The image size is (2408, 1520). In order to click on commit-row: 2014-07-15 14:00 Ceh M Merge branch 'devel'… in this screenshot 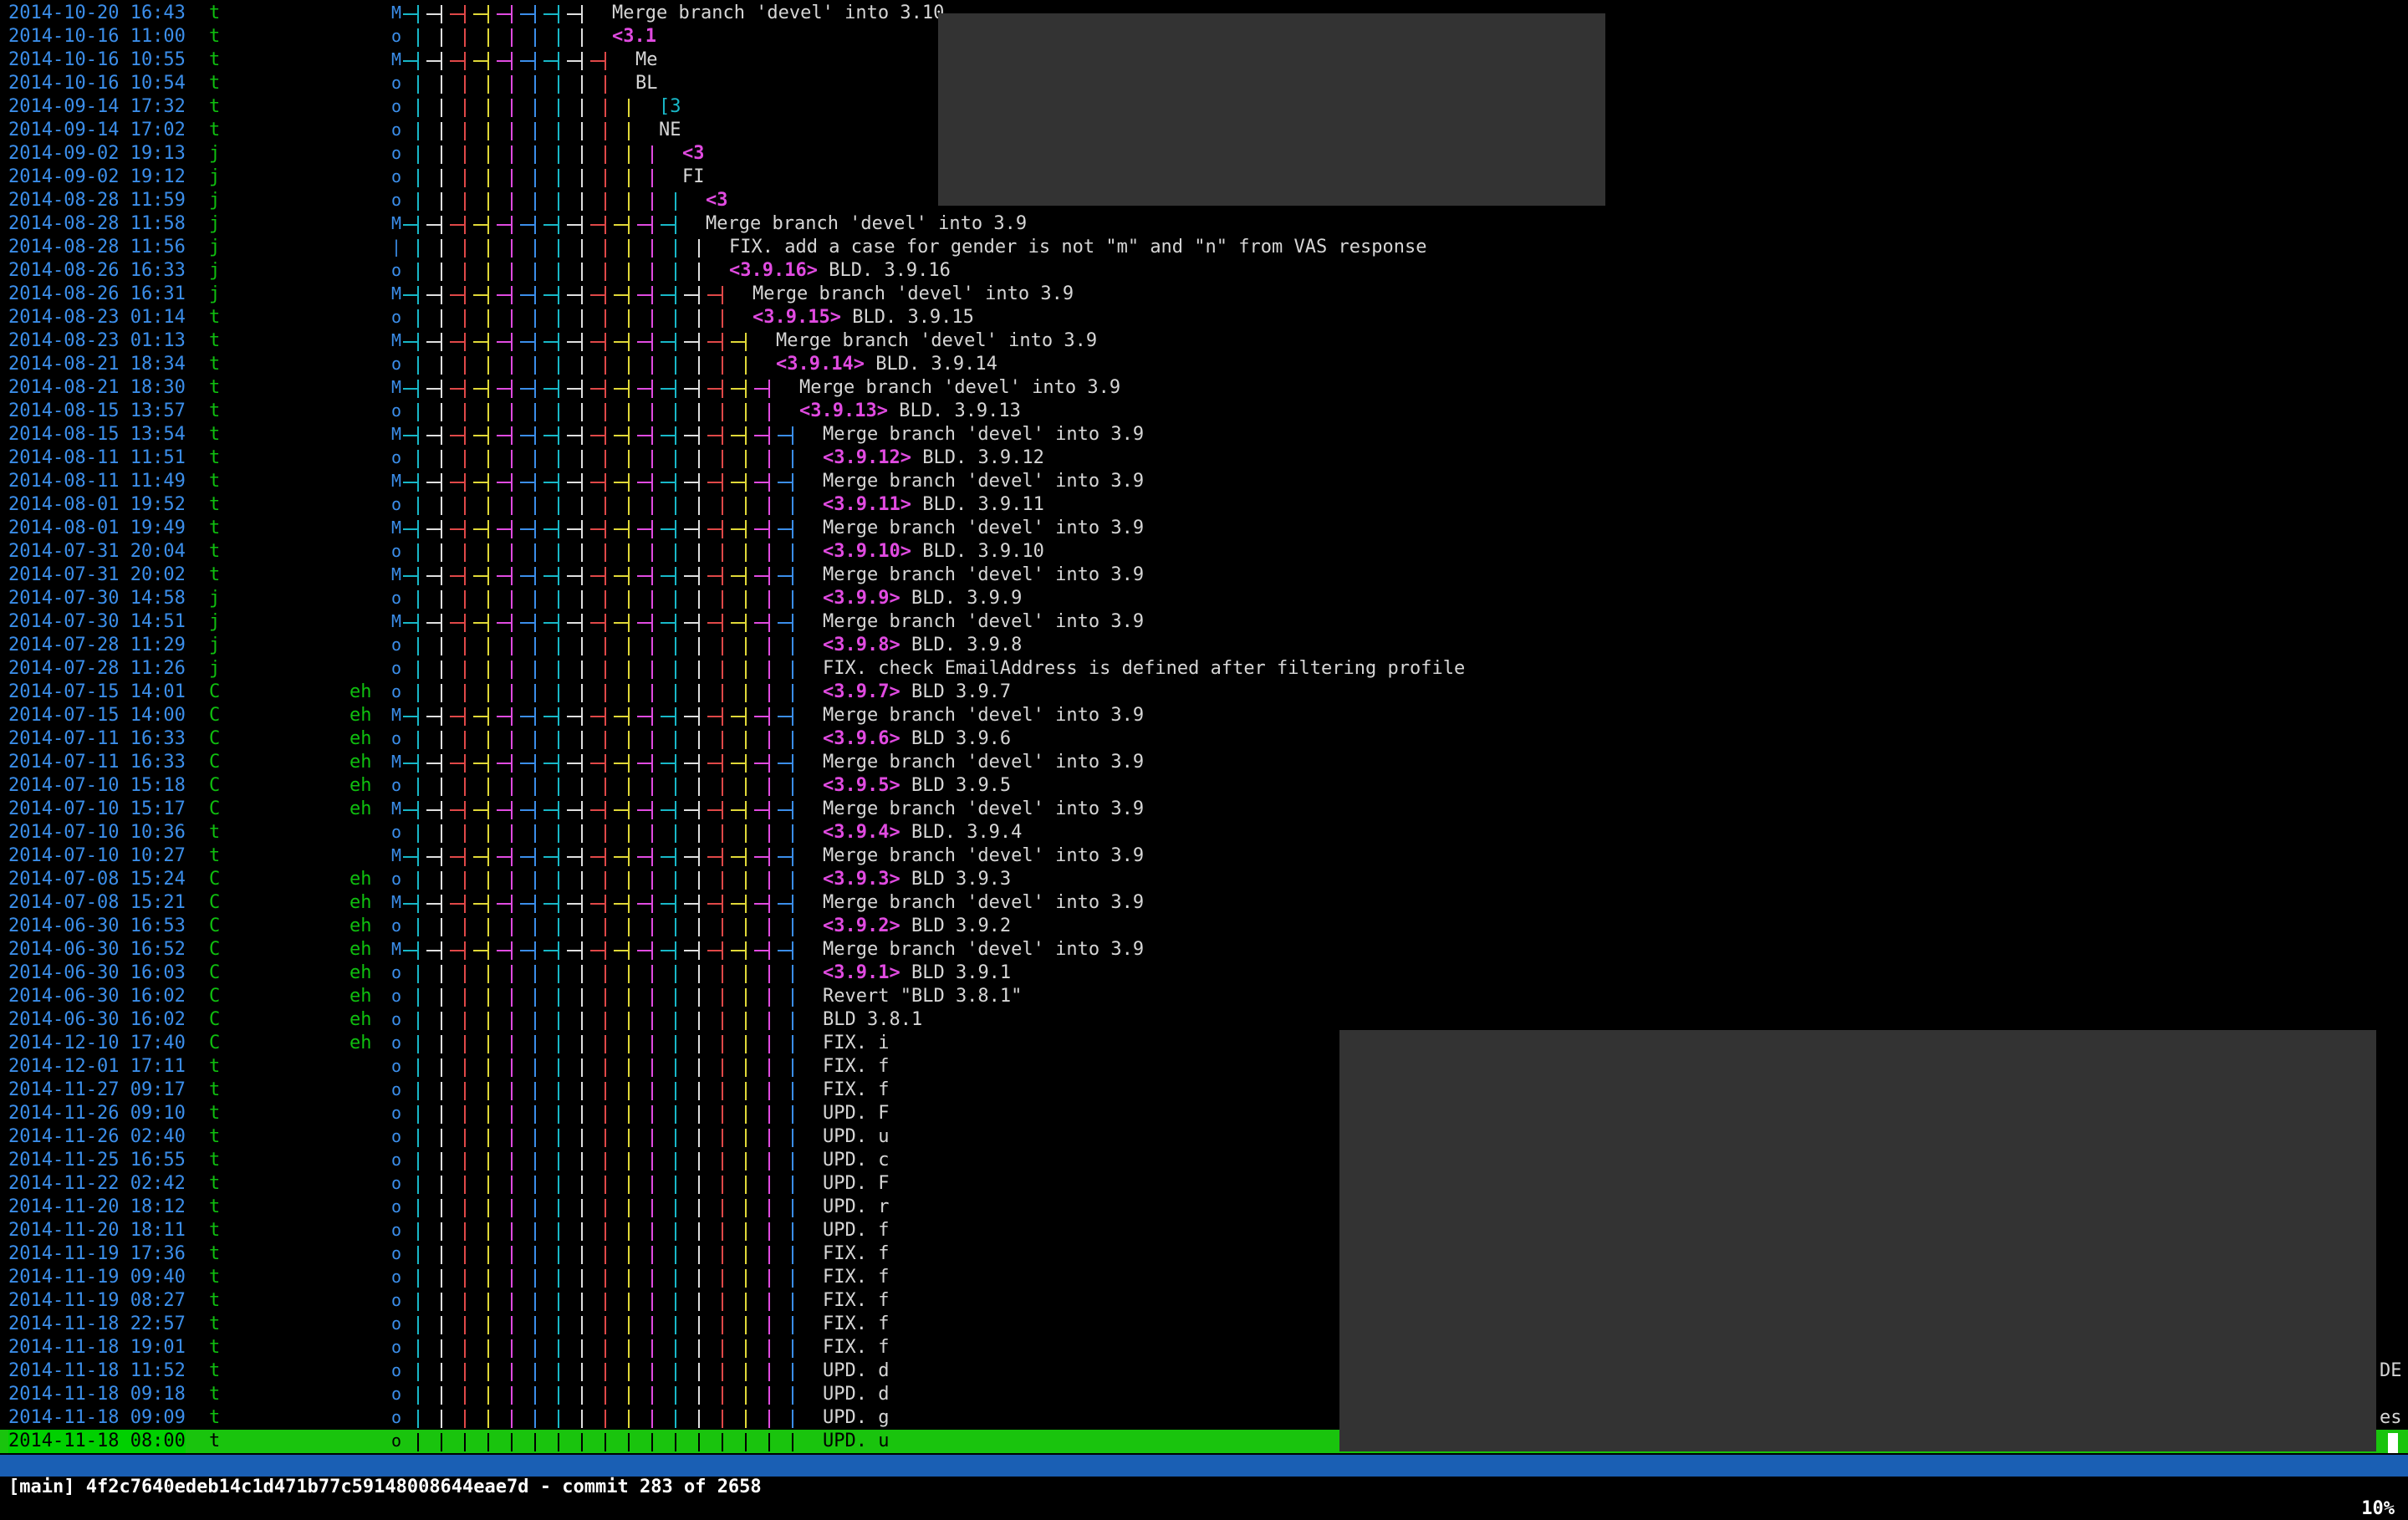, I will do `click(1204, 715)`.